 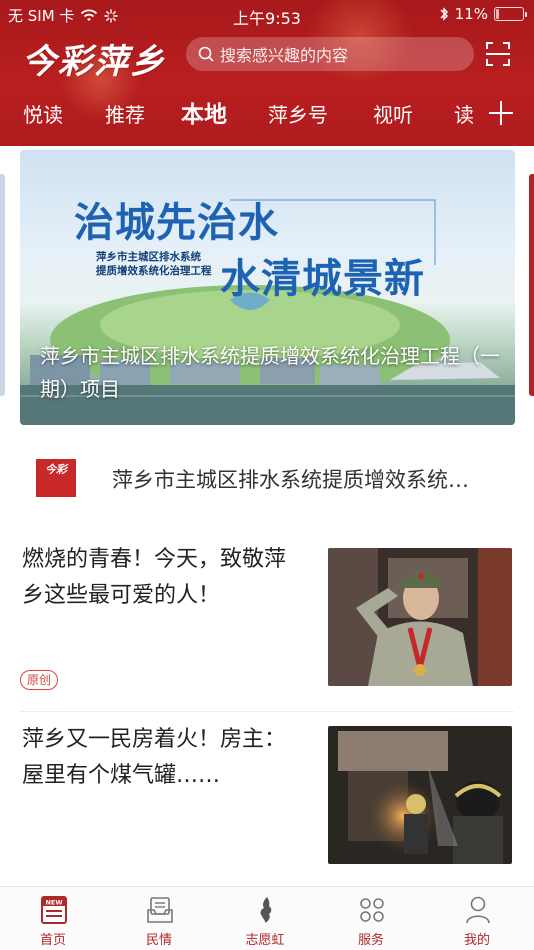 I want to click on divider, so click(x=267, y=711).